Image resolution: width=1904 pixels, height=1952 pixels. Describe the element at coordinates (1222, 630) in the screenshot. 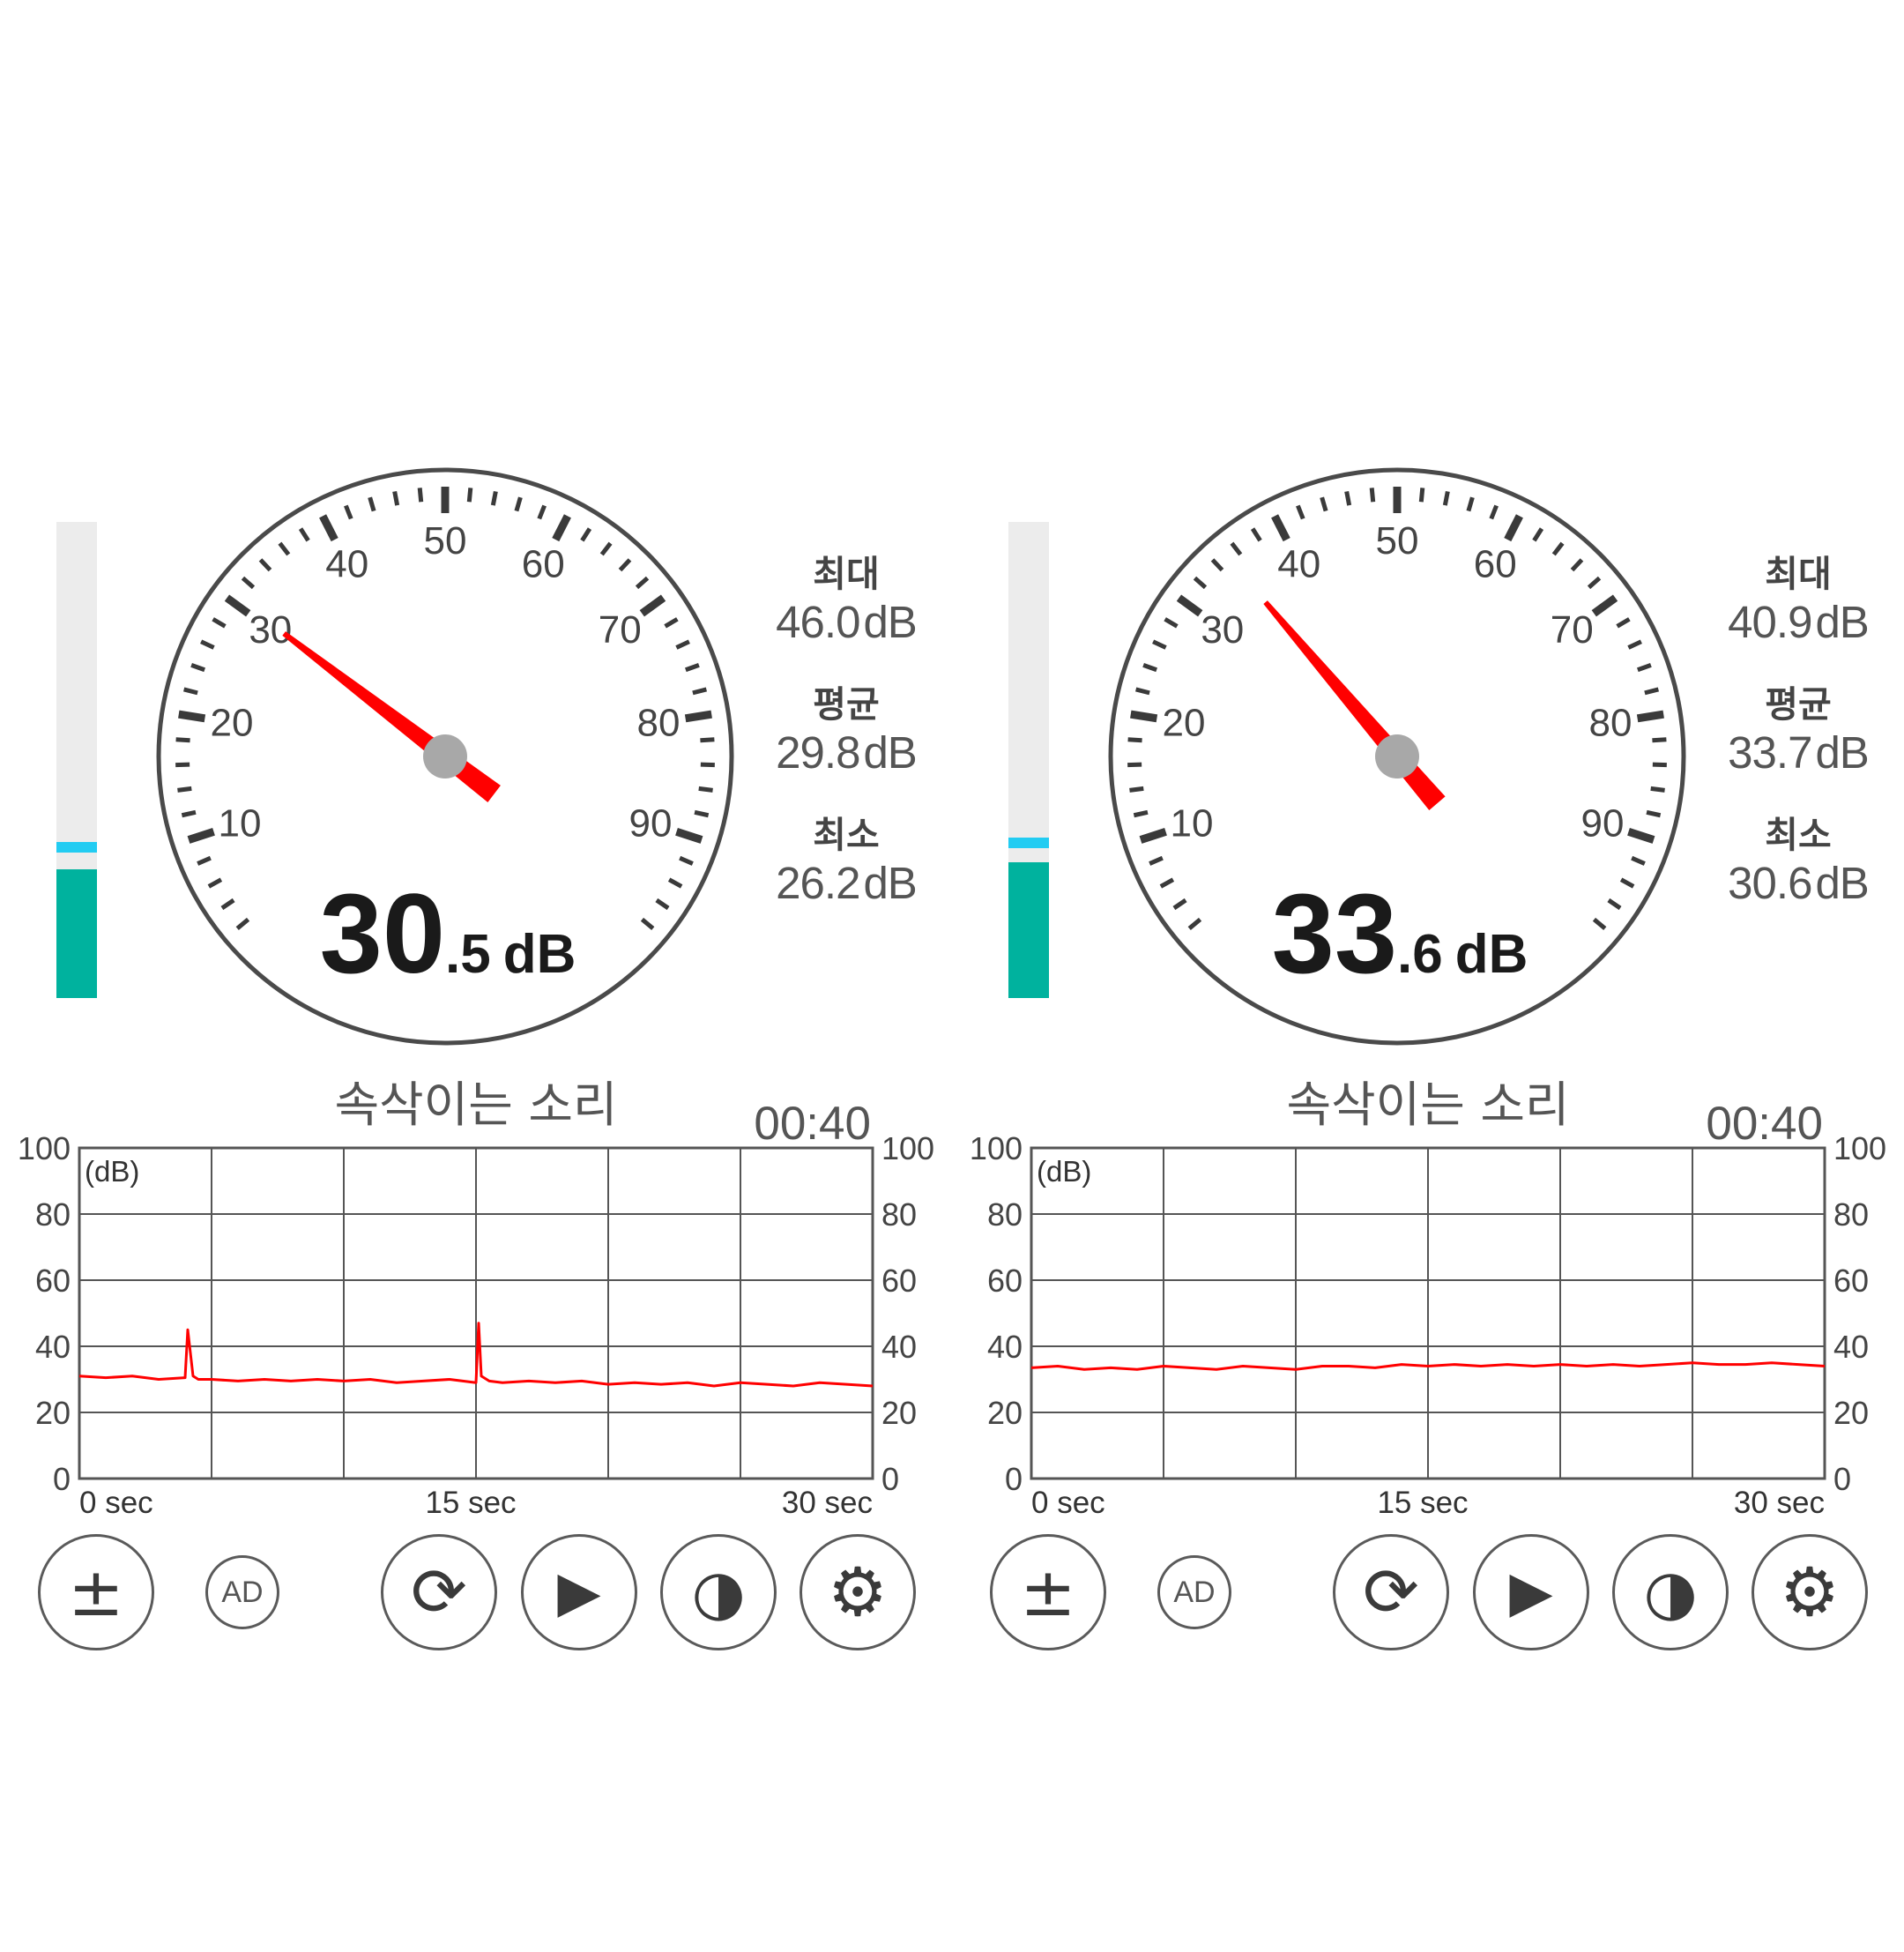

I see `dial-scale-label: 30` at that location.